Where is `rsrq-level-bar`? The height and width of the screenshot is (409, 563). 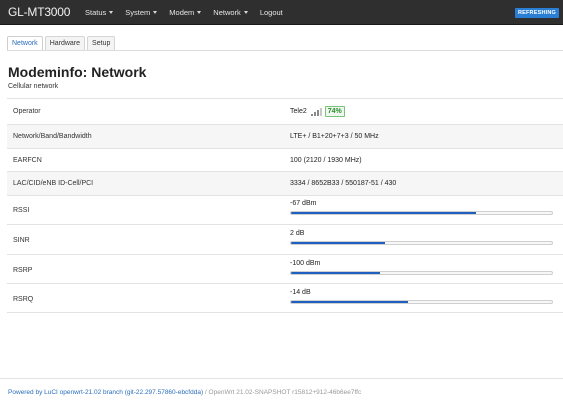 rsrq-level-bar is located at coordinates (421, 302).